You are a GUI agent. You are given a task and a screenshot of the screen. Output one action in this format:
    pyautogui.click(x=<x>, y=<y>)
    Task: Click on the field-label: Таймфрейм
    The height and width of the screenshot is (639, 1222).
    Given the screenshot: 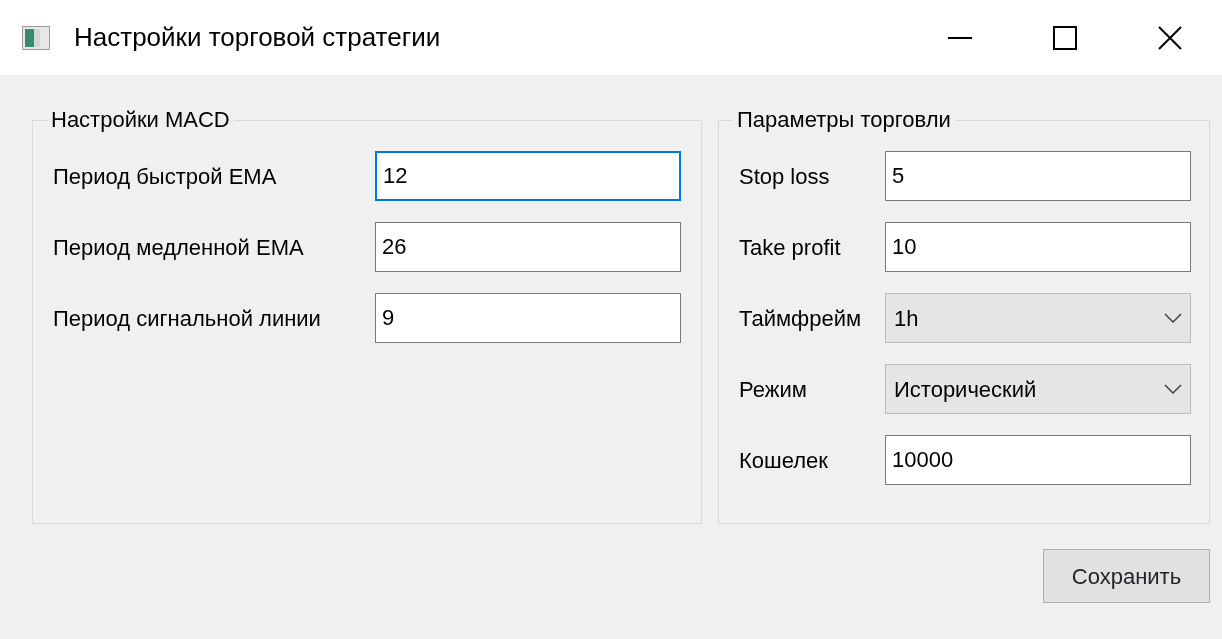 What is the action you would take?
    pyautogui.click(x=801, y=318)
    